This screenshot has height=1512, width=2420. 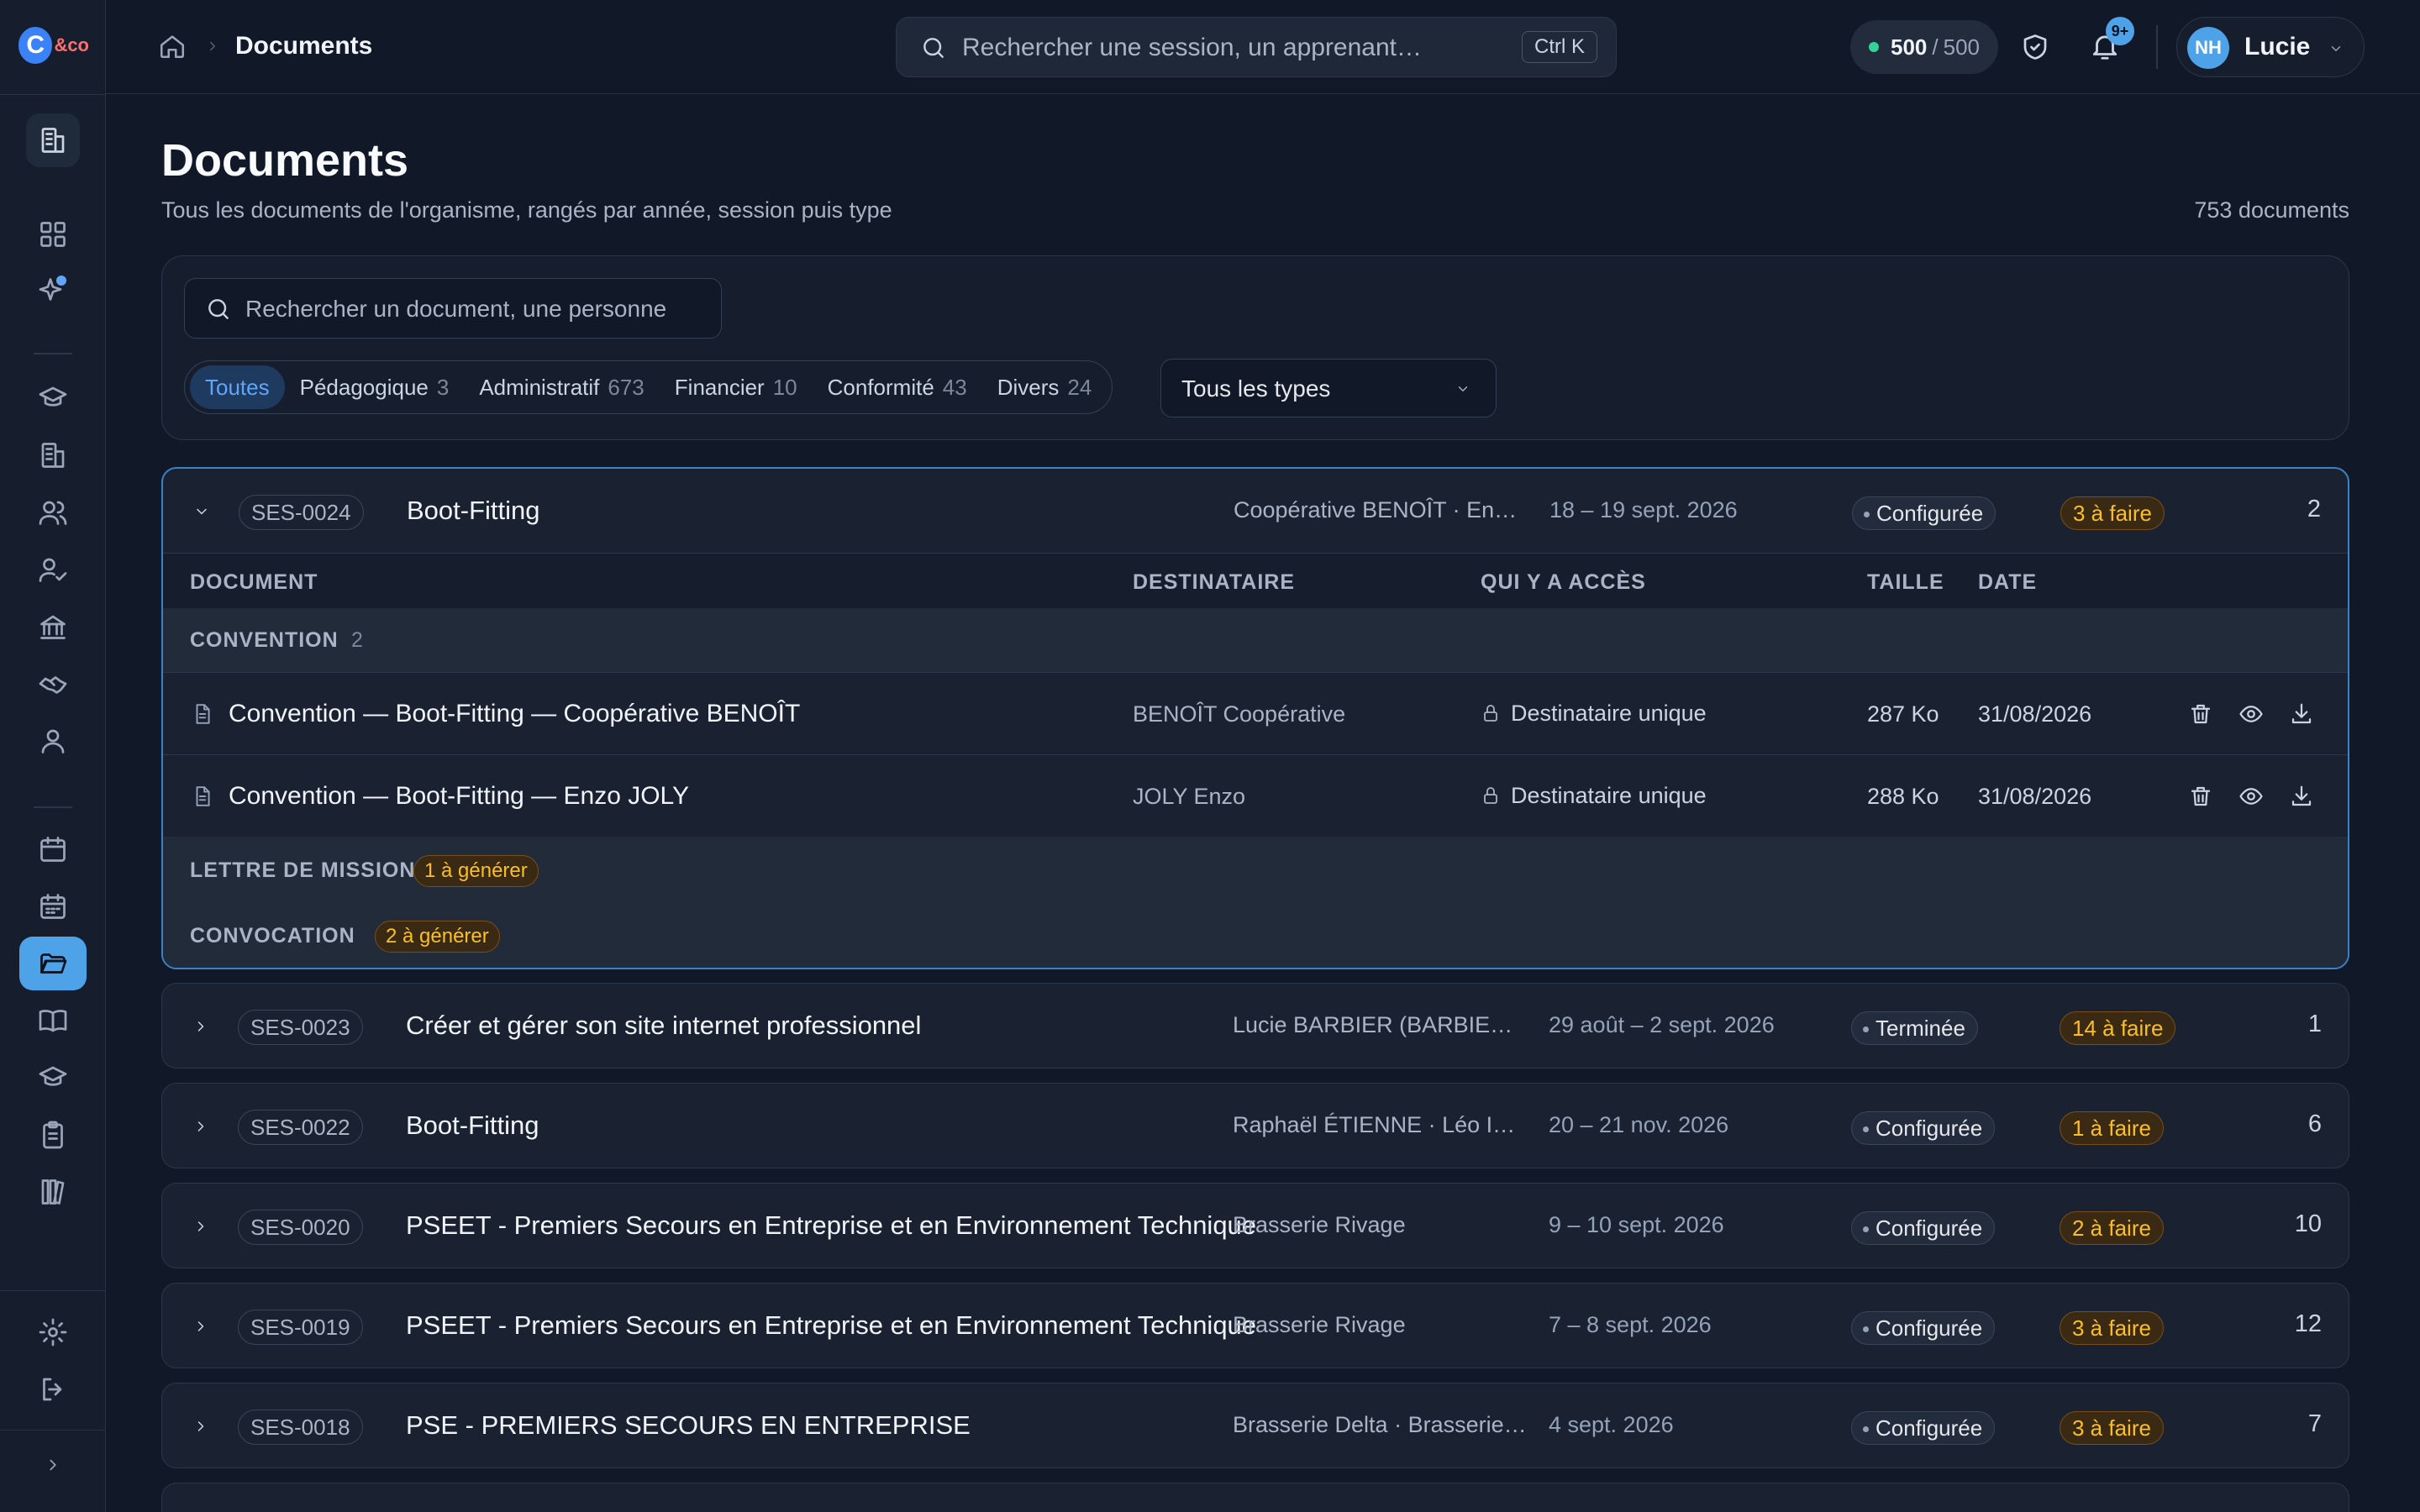 I want to click on document-type-select: Tous les types, so click(x=1328, y=388).